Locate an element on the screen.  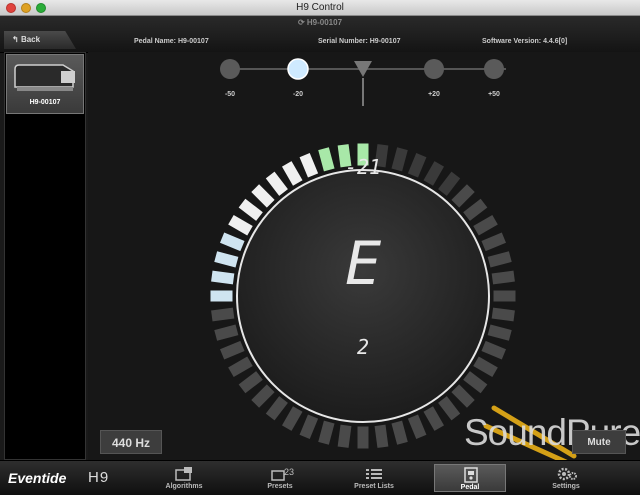
nav-presets: 23 Presets is located at coordinates (280, 478).